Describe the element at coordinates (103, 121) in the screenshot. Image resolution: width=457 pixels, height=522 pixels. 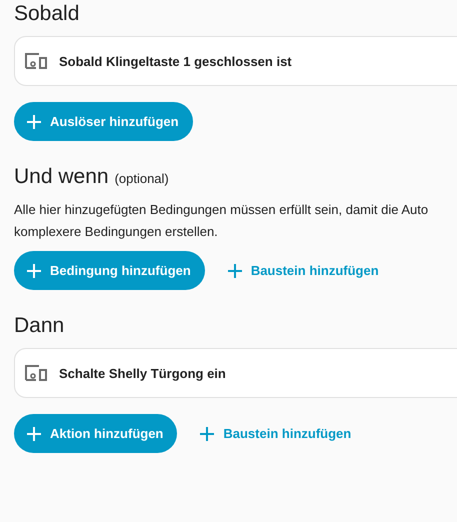
I see `add-button: Auslöser hinzufügen` at that location.